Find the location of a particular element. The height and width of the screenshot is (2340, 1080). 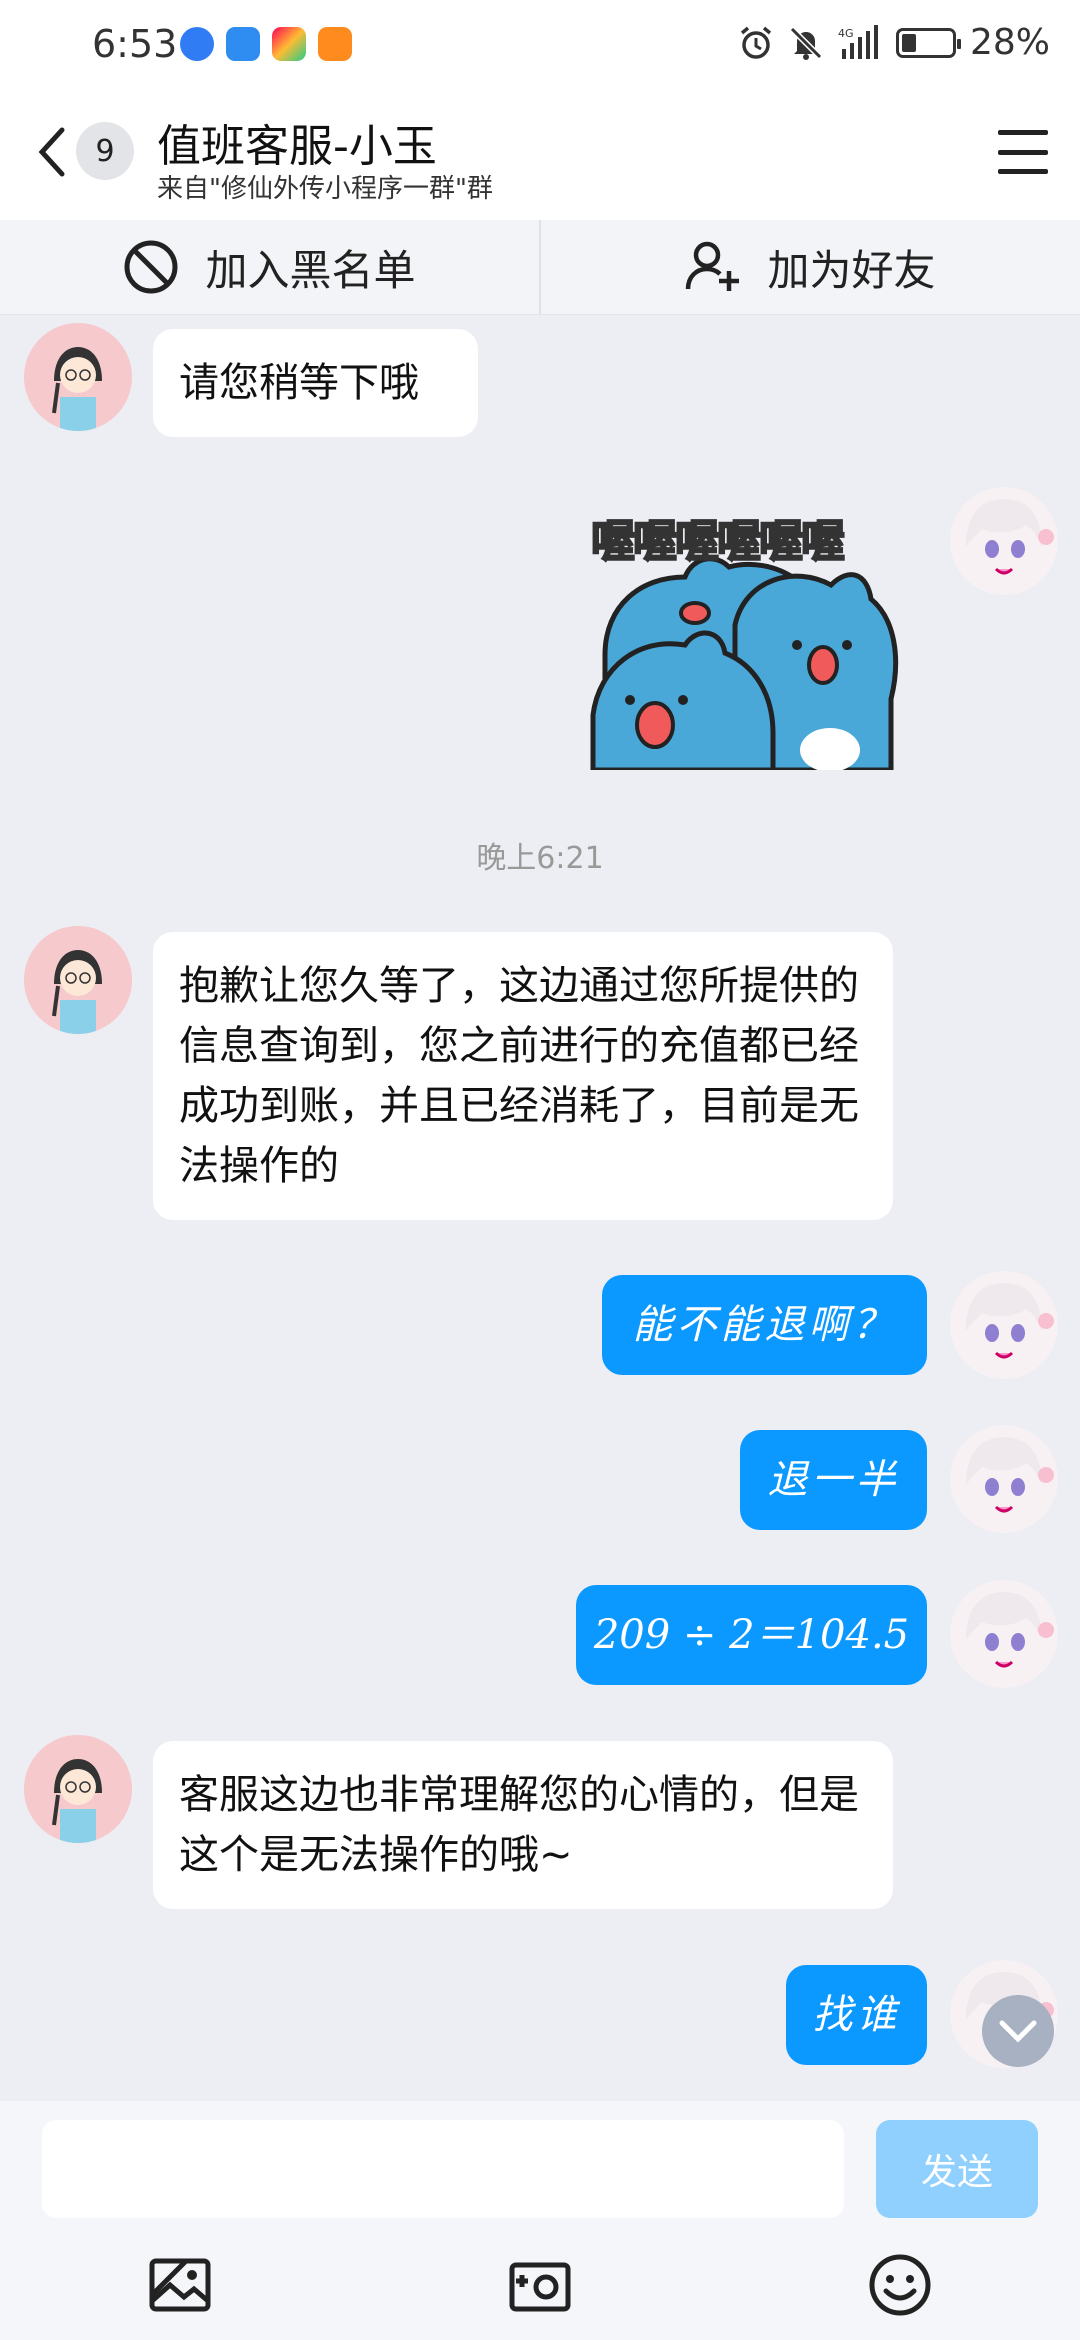

image-icon is located at coordinates (180, 2285).